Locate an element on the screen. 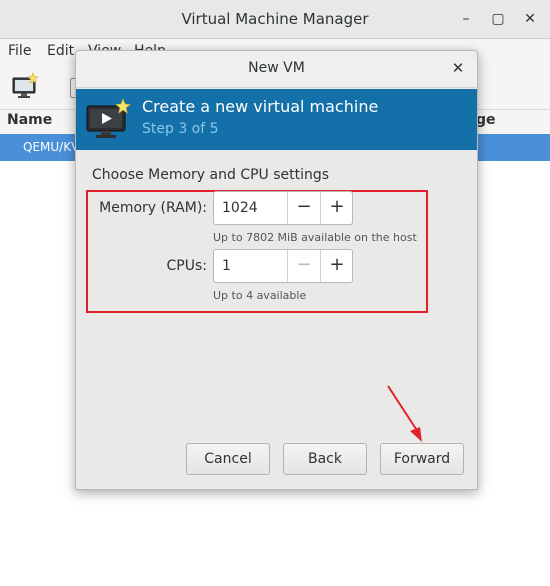 The image size is (550, 586). section-label: Choose Memory and CPU settings is located at coordinates (211, 175).